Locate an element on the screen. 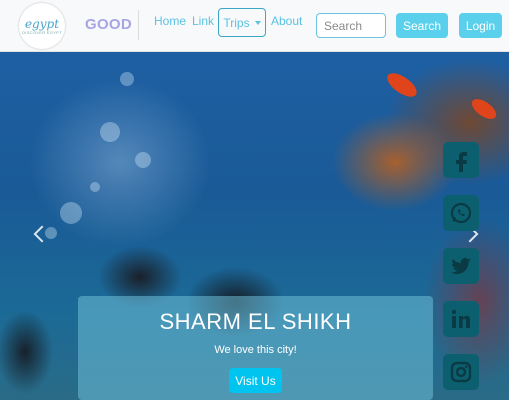 The image size is (509, 400). brand-divider is located at coordinates (138, 25).